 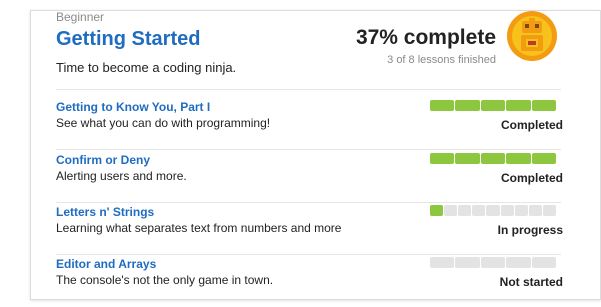 What do you see at coordinates (441, 60) in the screenshot?
I see `course-progress-summary: 3 of 8 lessons finished` at bounding box center [441, 60].